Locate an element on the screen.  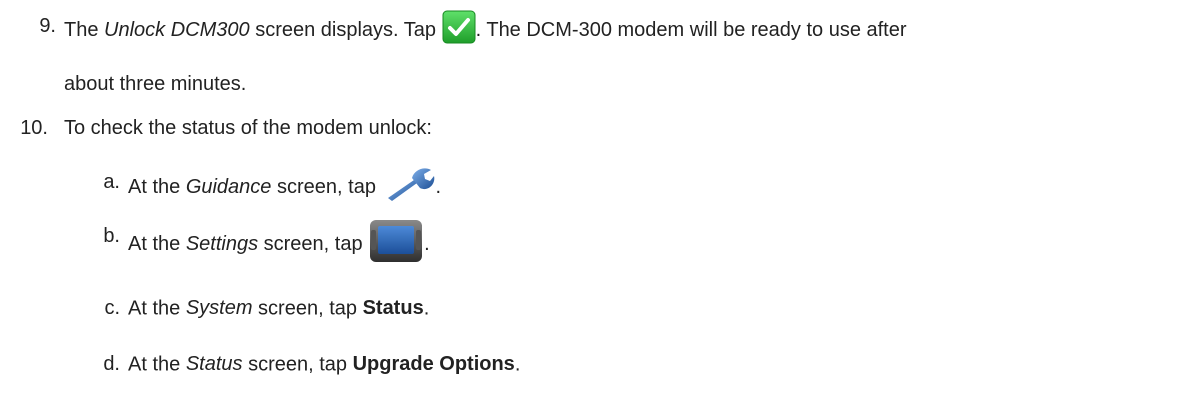
display-device-icon is located at coordinates (396, 244).